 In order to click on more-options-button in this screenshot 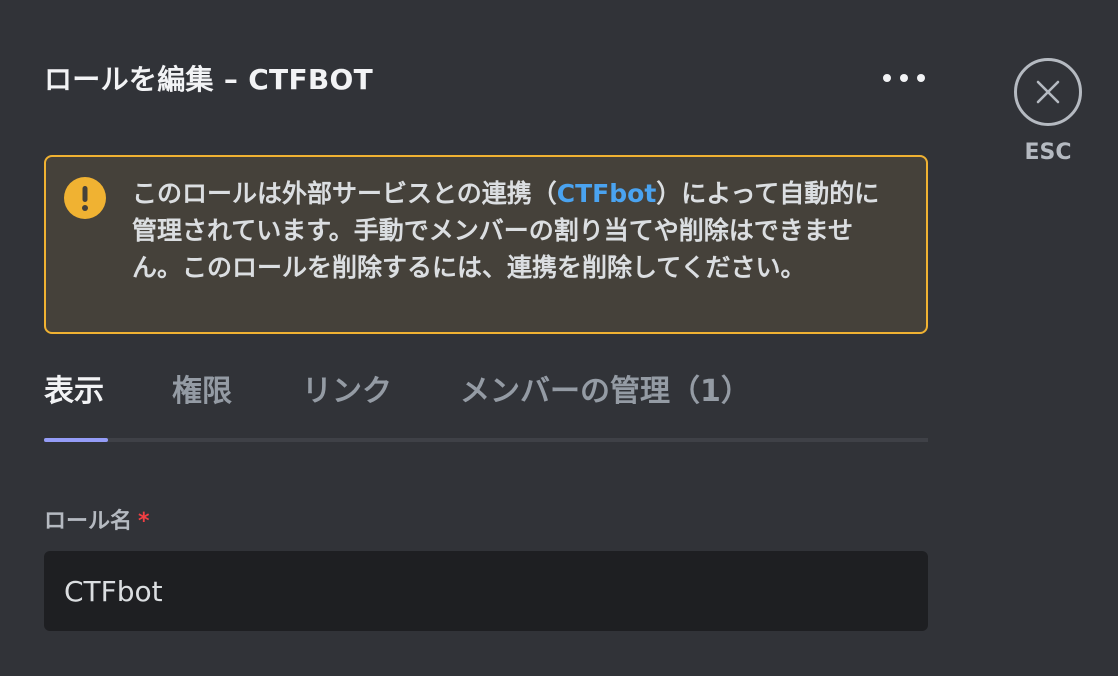, I will do `click(904, 78)`.